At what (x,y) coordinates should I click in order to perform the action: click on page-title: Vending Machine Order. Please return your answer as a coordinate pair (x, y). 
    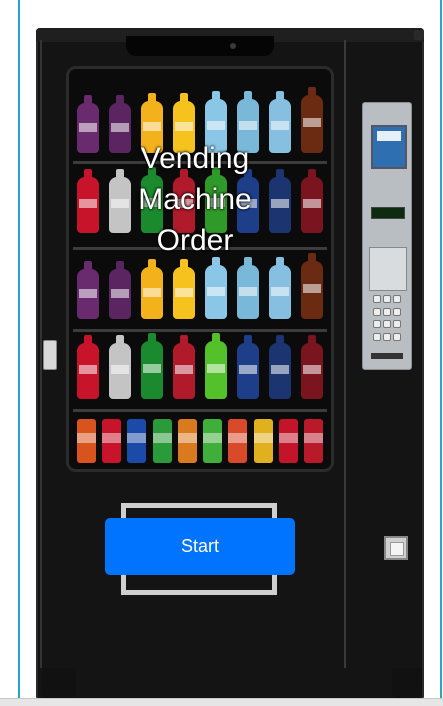
    Looking at the image, I should click on (195, 199).